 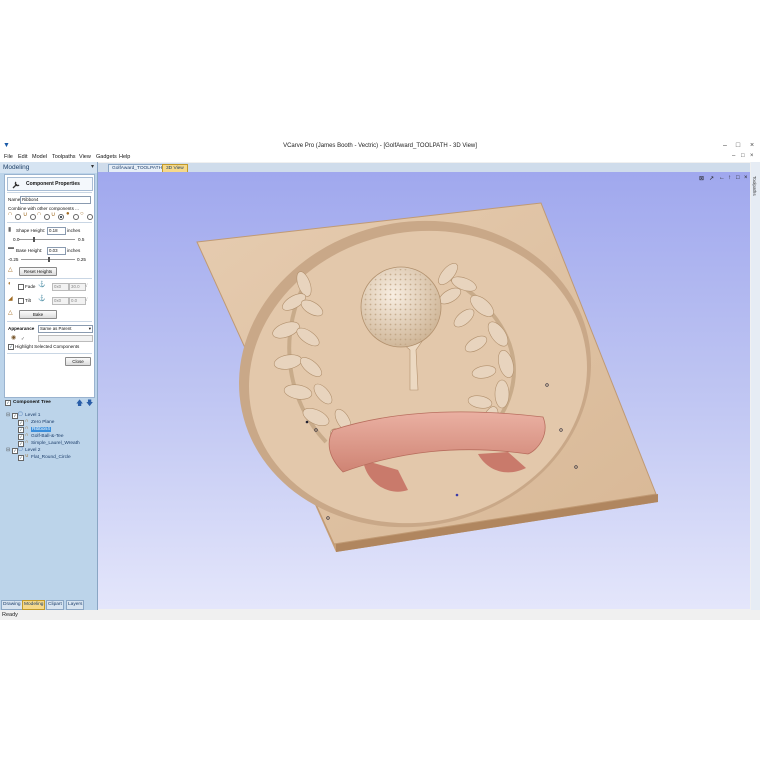 What do you see at coordinates (20, 449) in the screenshot?
I see `level-icon: ▢` at bounding box center [20, 449].